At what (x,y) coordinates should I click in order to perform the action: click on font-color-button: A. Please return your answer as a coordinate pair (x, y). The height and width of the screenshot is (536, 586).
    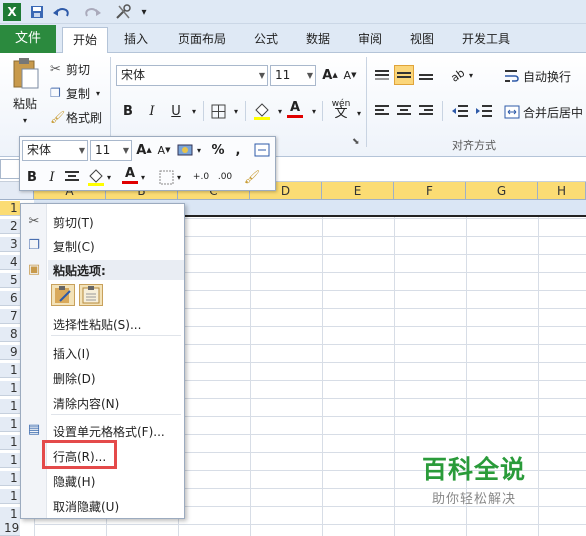
    Looking at the image, I should click on (295, 109).